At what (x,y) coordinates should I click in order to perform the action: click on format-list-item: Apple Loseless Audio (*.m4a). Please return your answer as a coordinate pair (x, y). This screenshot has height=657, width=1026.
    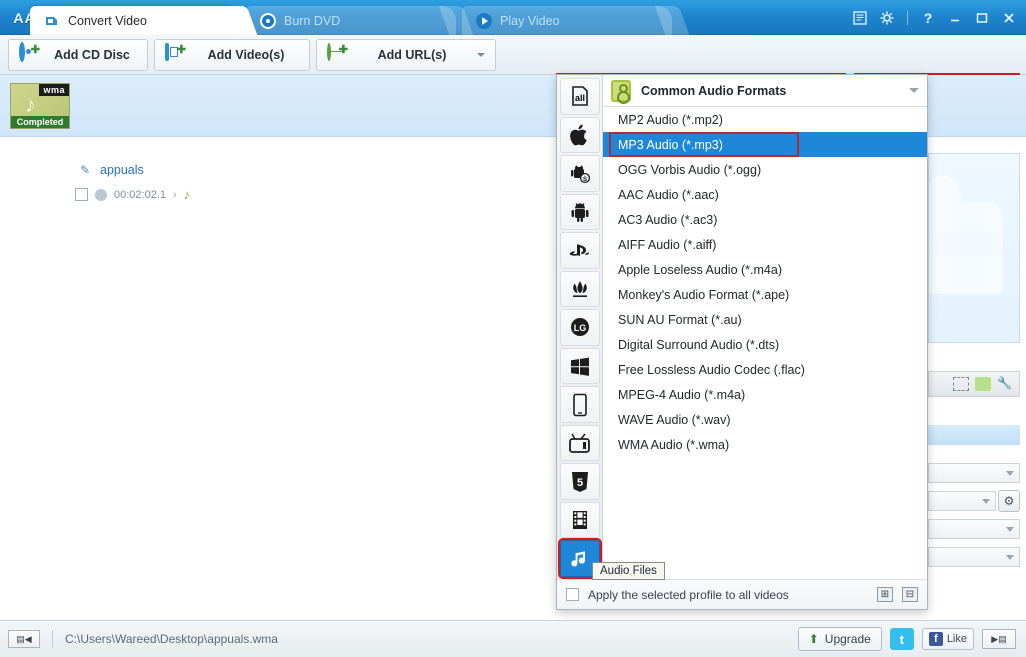
    Looking at the image, I should click on (765, 269).